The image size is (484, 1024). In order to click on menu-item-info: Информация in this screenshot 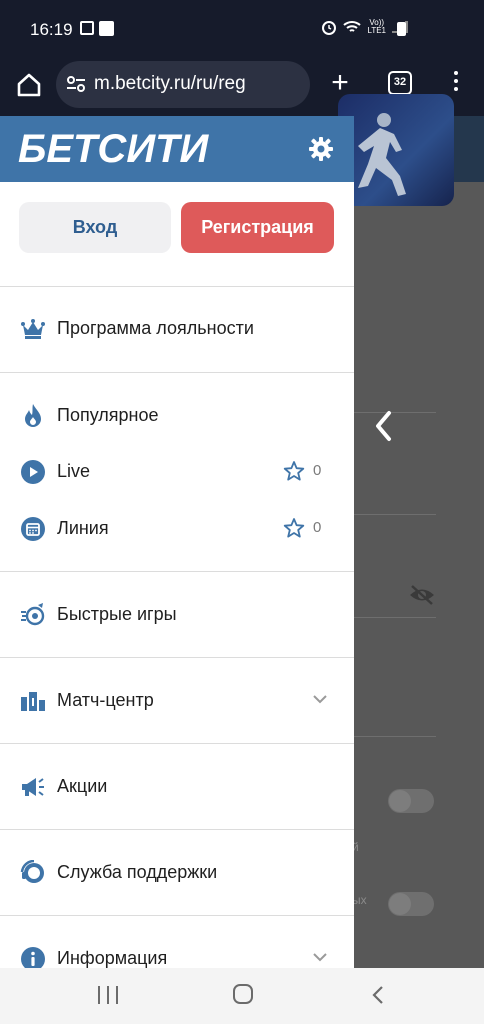, I will do `click(177, 952)`.